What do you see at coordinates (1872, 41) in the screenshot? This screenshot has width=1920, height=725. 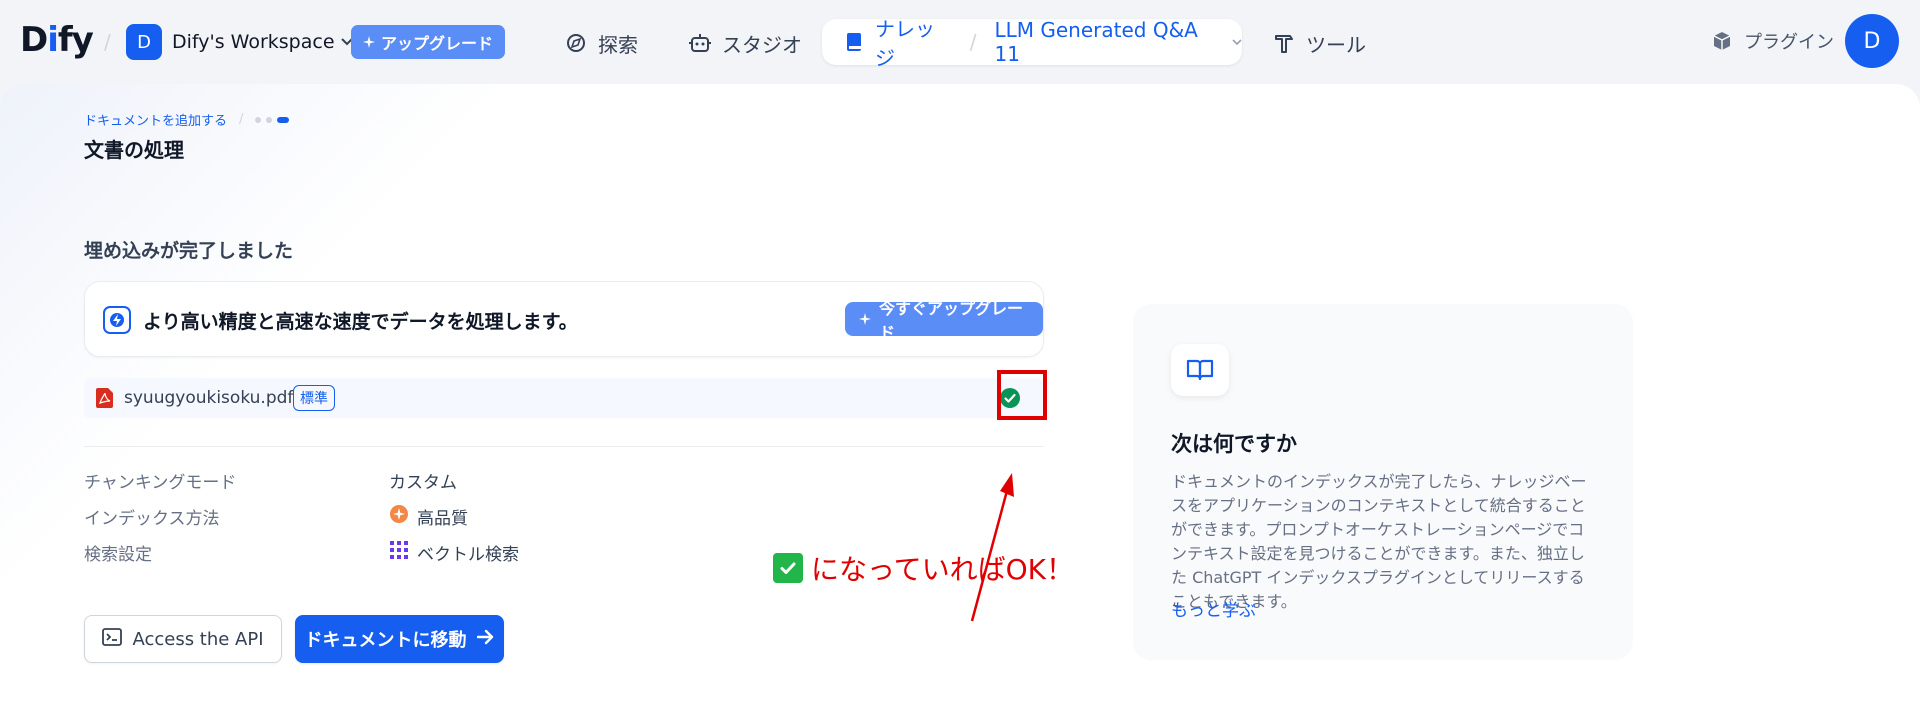 I see `user-avatar: D` at bounding box center [1872, 41].